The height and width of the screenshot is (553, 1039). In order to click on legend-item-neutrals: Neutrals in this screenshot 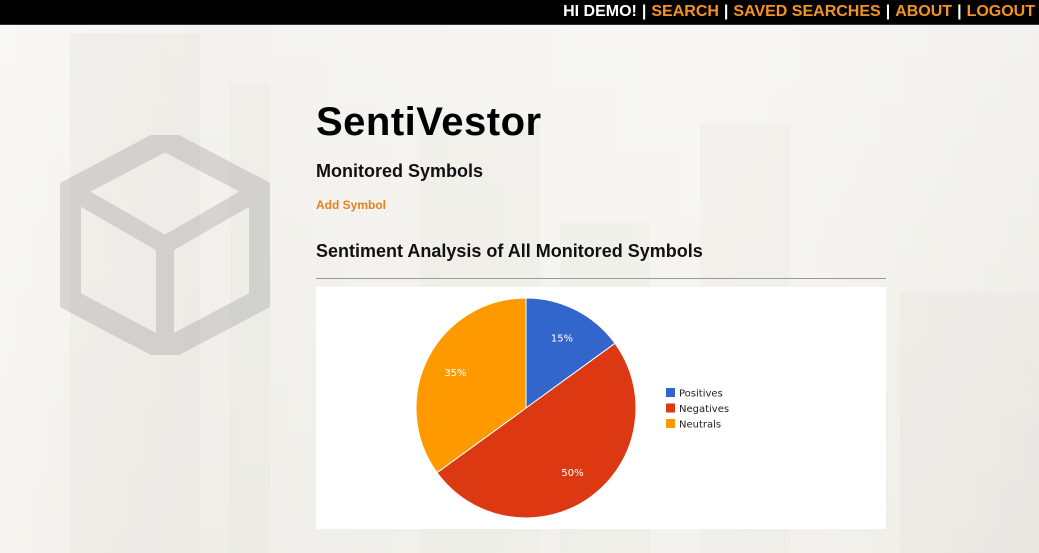, I will do `click(693, 425)`.